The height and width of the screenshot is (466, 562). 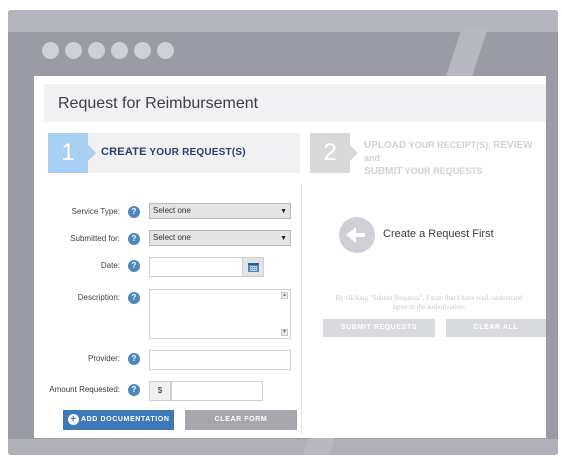 I want to click on submitted-for-label: Submitted for:, so click(x=95, y=238).